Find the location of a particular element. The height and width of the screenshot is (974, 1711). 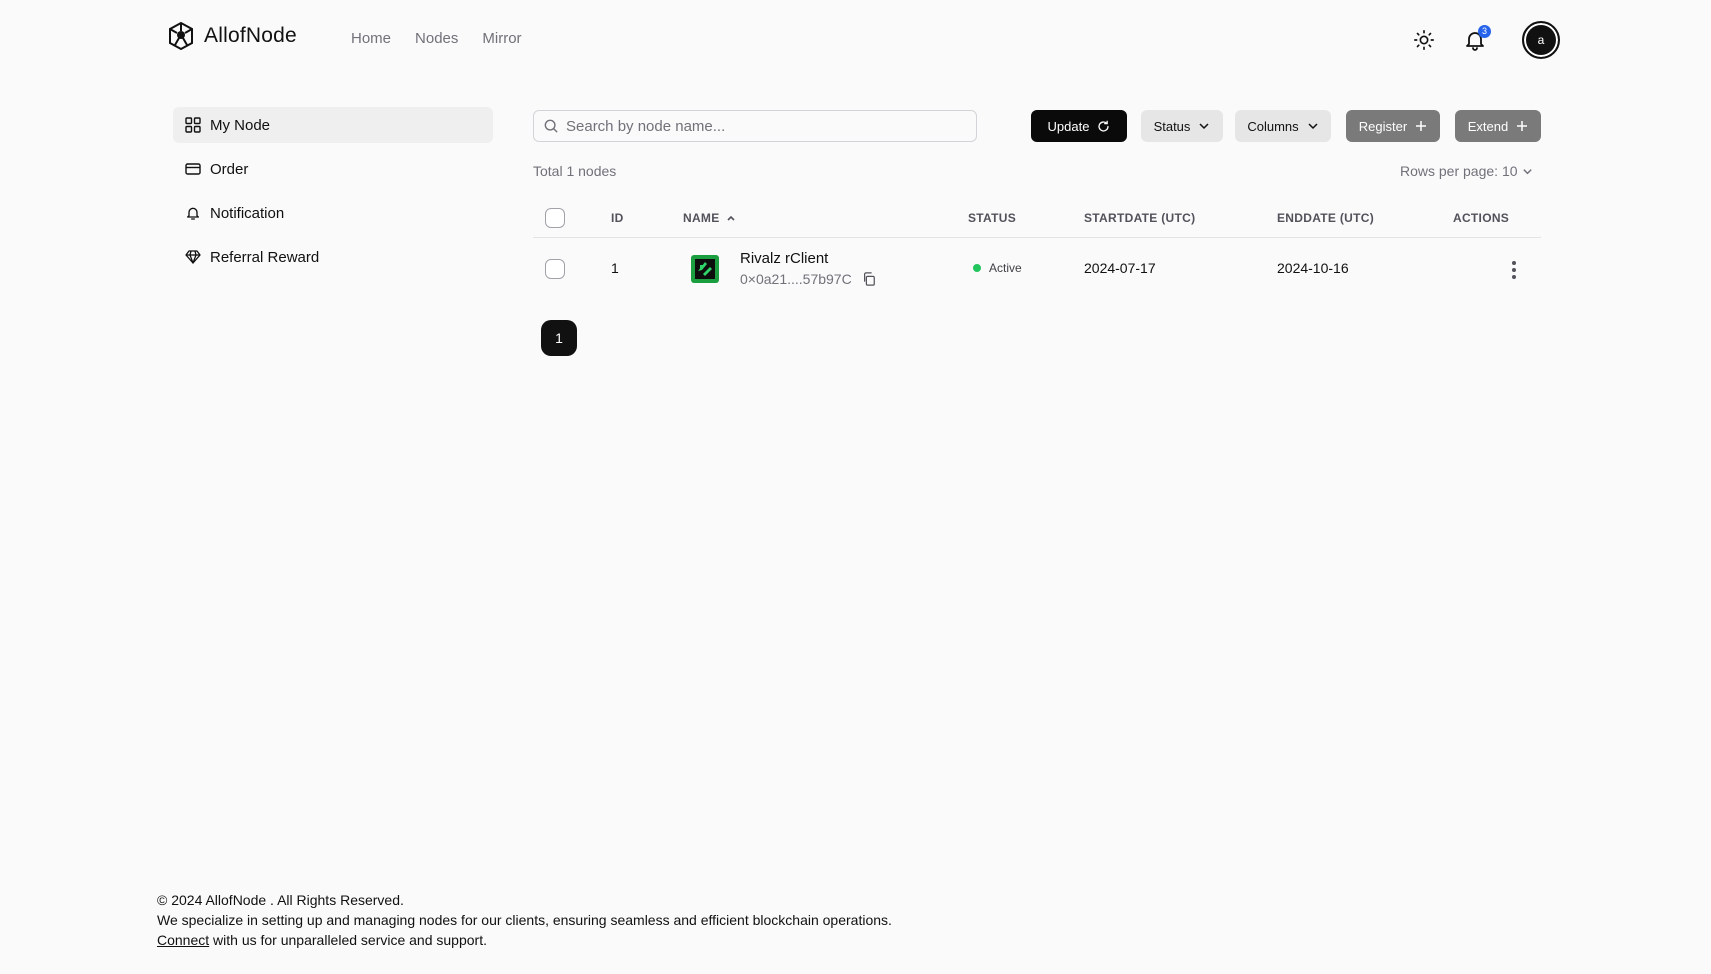

search-box is located at coordinates (755, 126).